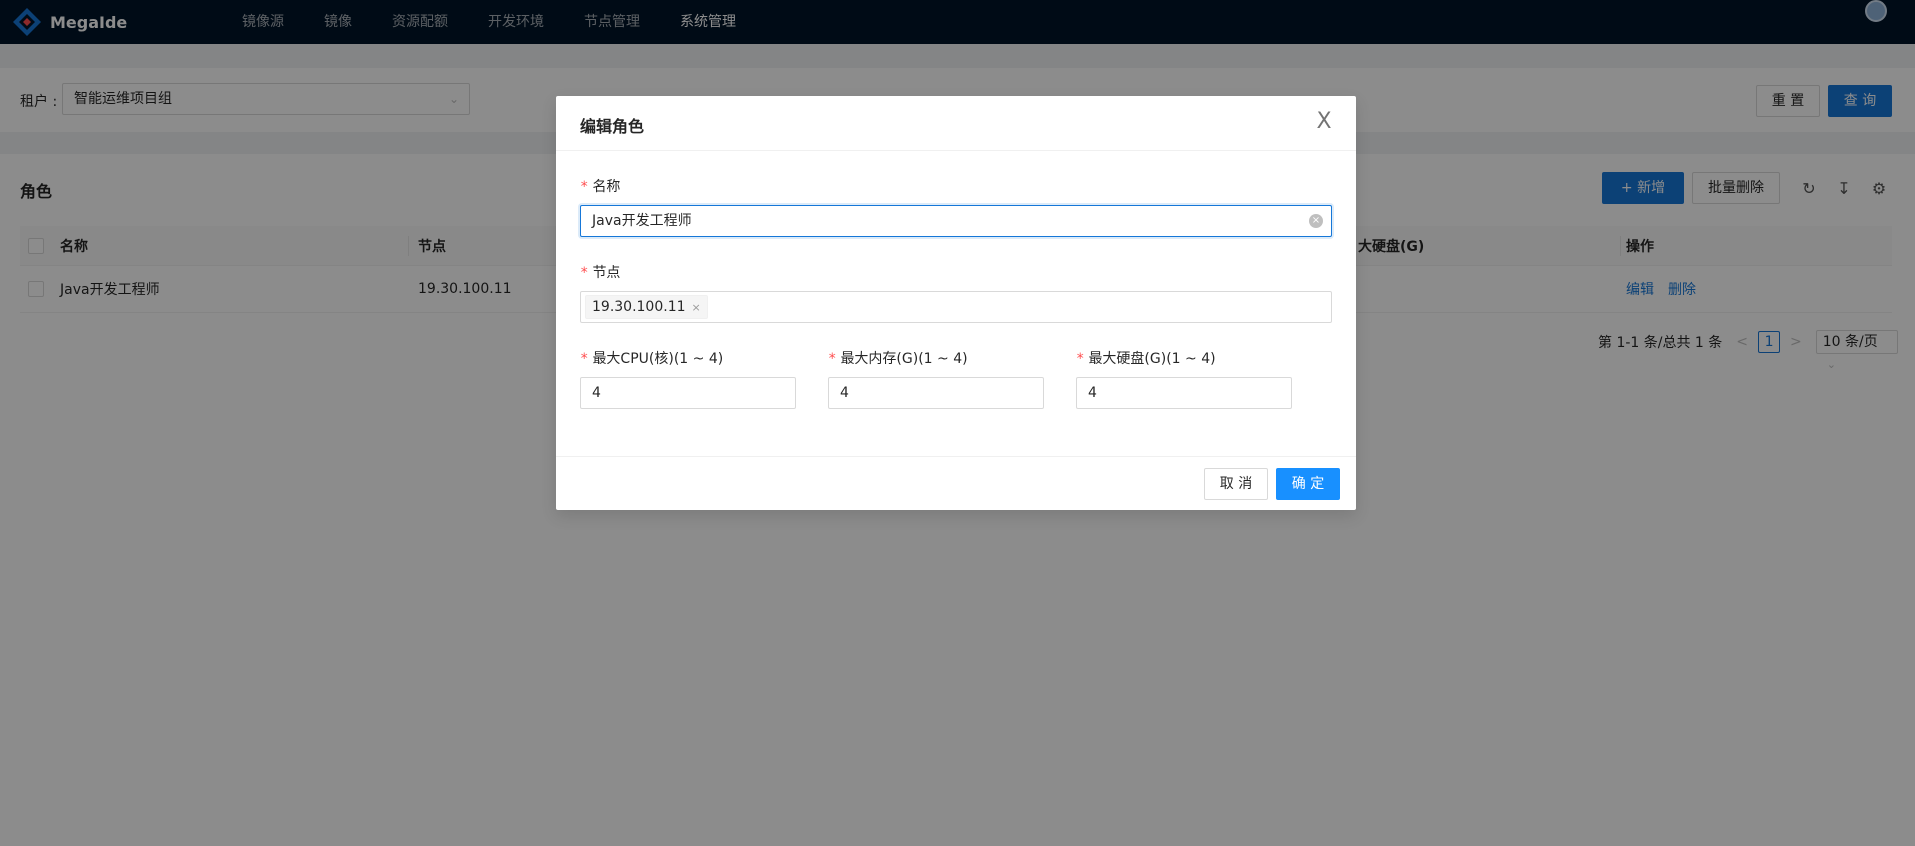  What do you see at coordinates (606, 187) in the screenshot?
I see `name-label-text: 名称` at bounding box center [606, 187].